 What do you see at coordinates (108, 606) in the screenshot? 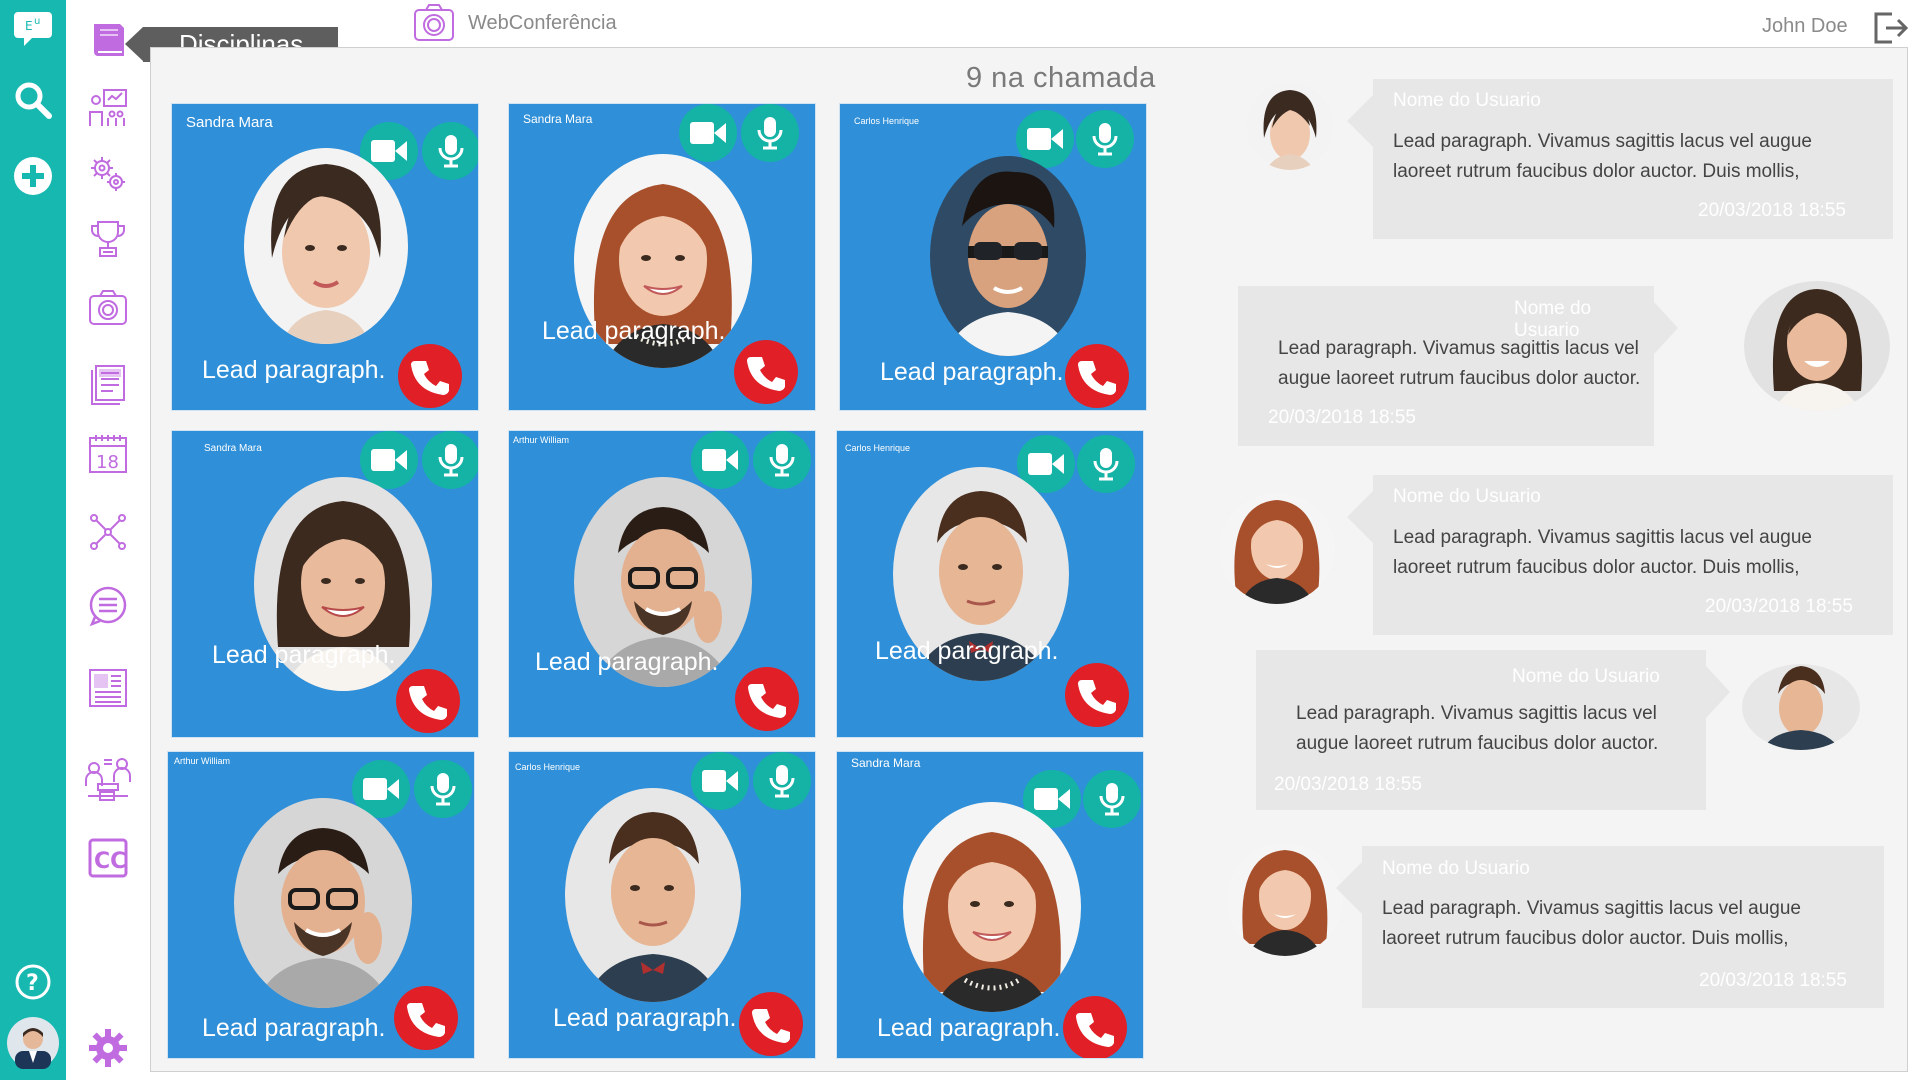
I see `chat-list-icon` at bounding box center [108, 606].